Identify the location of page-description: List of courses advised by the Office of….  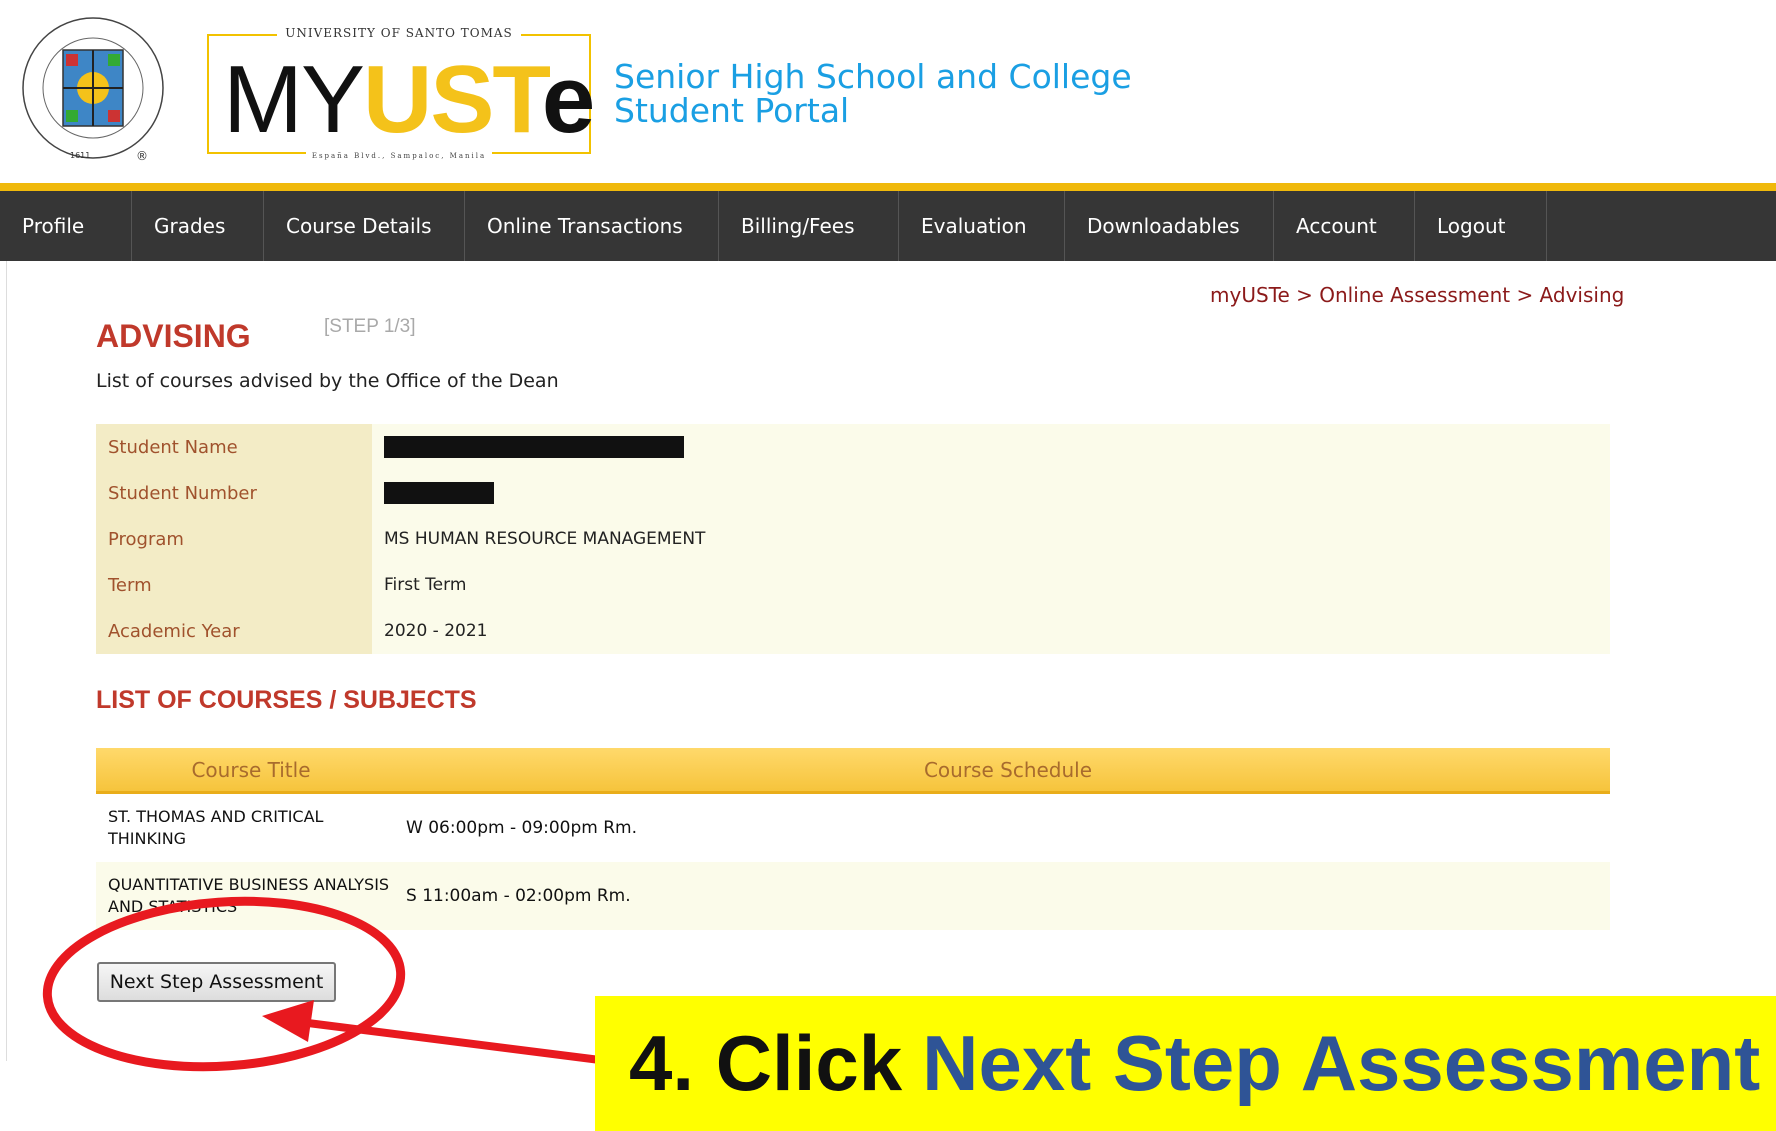
(327, 381).